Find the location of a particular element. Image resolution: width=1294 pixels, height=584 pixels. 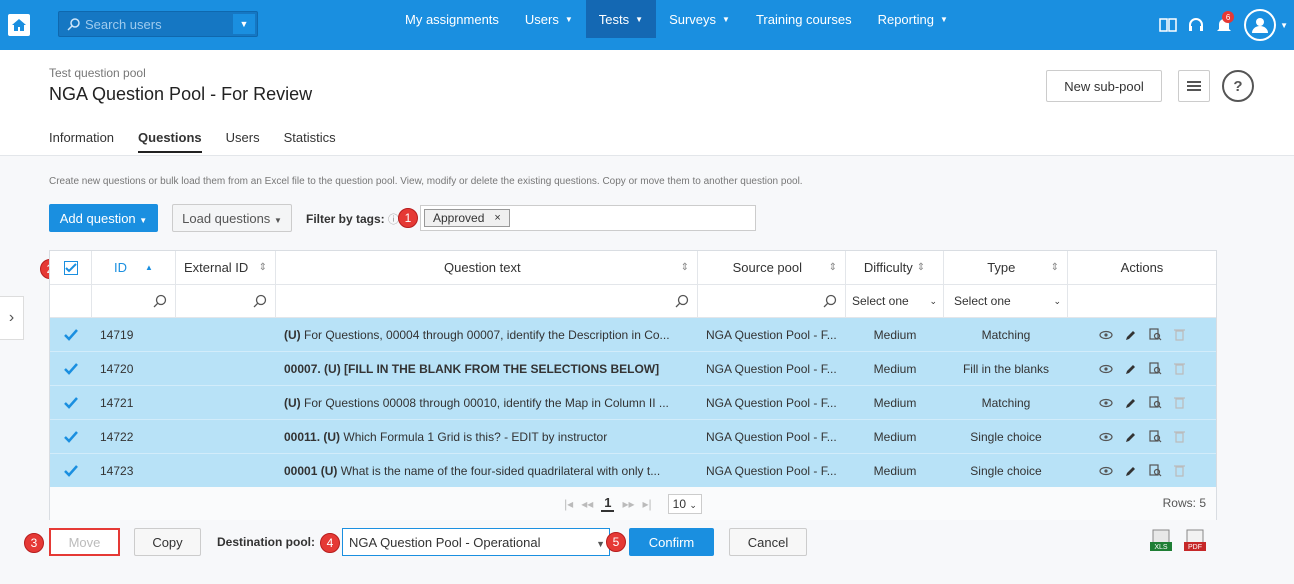

chevron-right-icon: › is located at coordinates (11, 317).